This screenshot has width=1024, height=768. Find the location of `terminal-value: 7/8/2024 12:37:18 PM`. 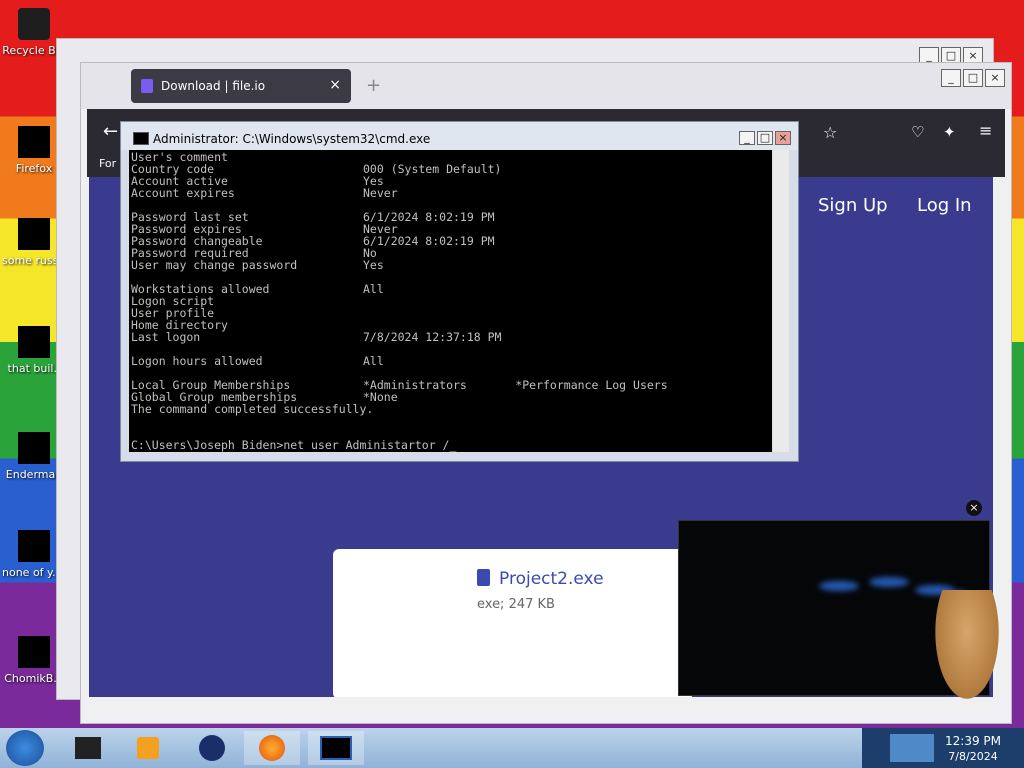

terminal-value: 7/8/2024 12:37:18 PM is located at coordinates (432, 337).